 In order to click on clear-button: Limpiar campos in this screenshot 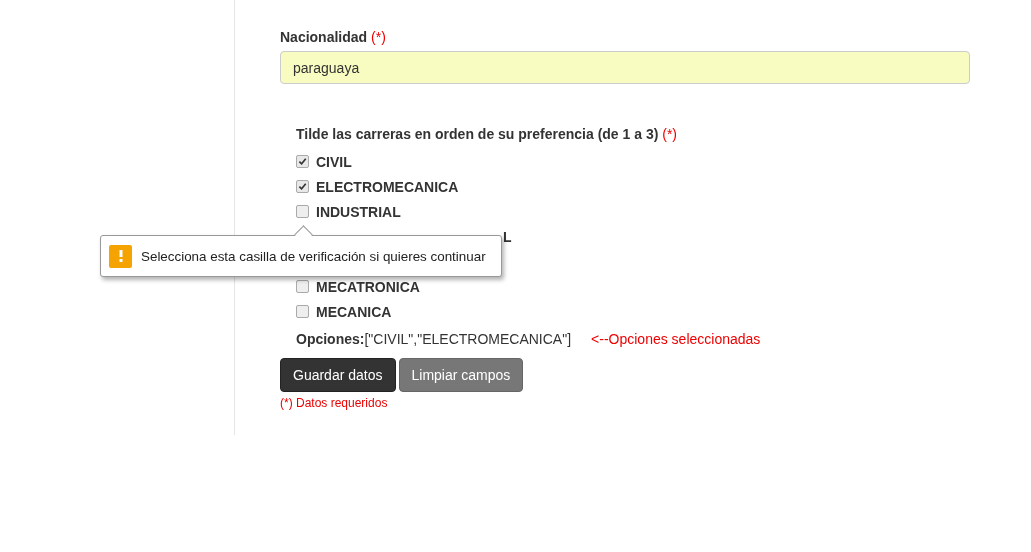, I will do `click(461, 375)`.